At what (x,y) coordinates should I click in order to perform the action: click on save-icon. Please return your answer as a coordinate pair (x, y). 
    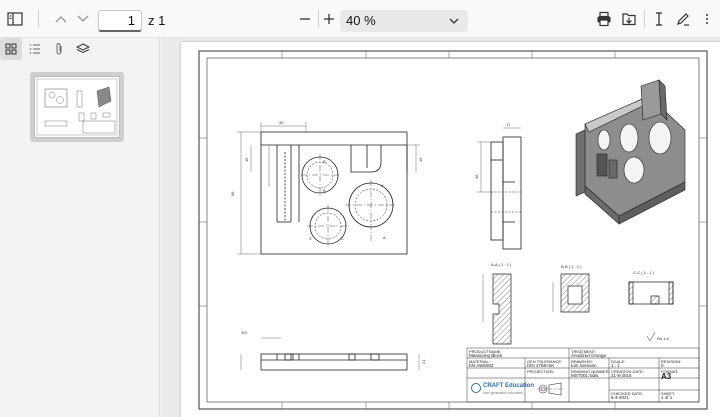
    Looking at the image, I should click on (629, 19).